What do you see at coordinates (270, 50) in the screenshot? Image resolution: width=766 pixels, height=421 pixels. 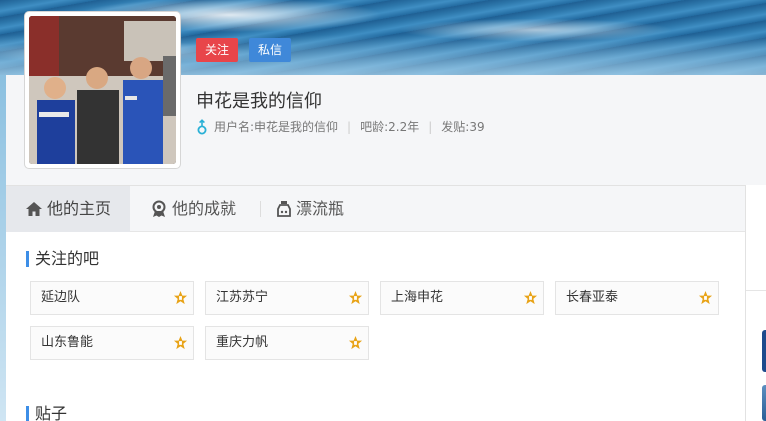 I see `message-button: 私信` at bounding box center [270, 50].